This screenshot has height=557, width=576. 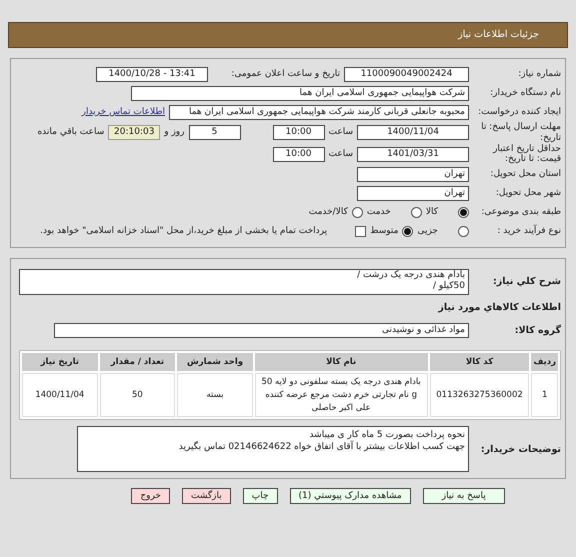 What do you see at coordinates (184, 231) in the screenshot?
I see `checkbox-label: پرداخت تمام یا بخشی از مبلغ خرید،از محل "اسناد خزانه اسلامی" خواهد بود.` at bounding box center [184, 231].